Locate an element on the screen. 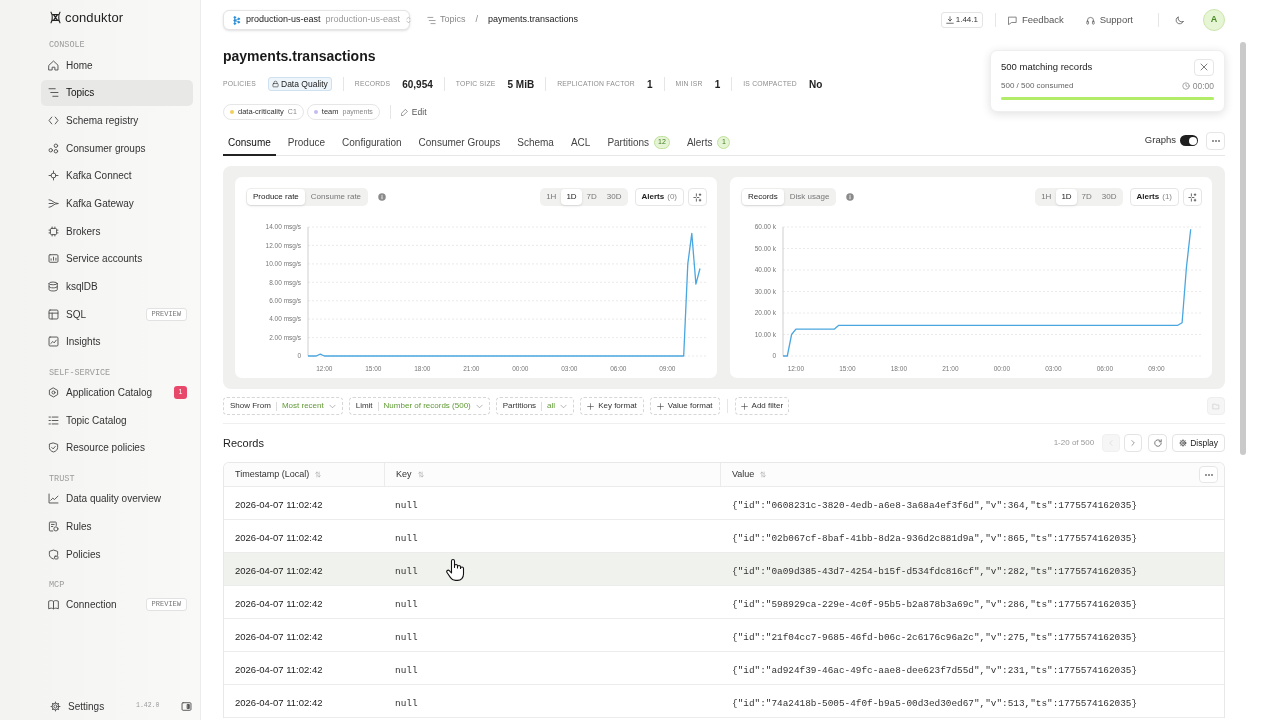 This screenshot has height=720, width=1280. more-button is located at coordinates (1215, 140).